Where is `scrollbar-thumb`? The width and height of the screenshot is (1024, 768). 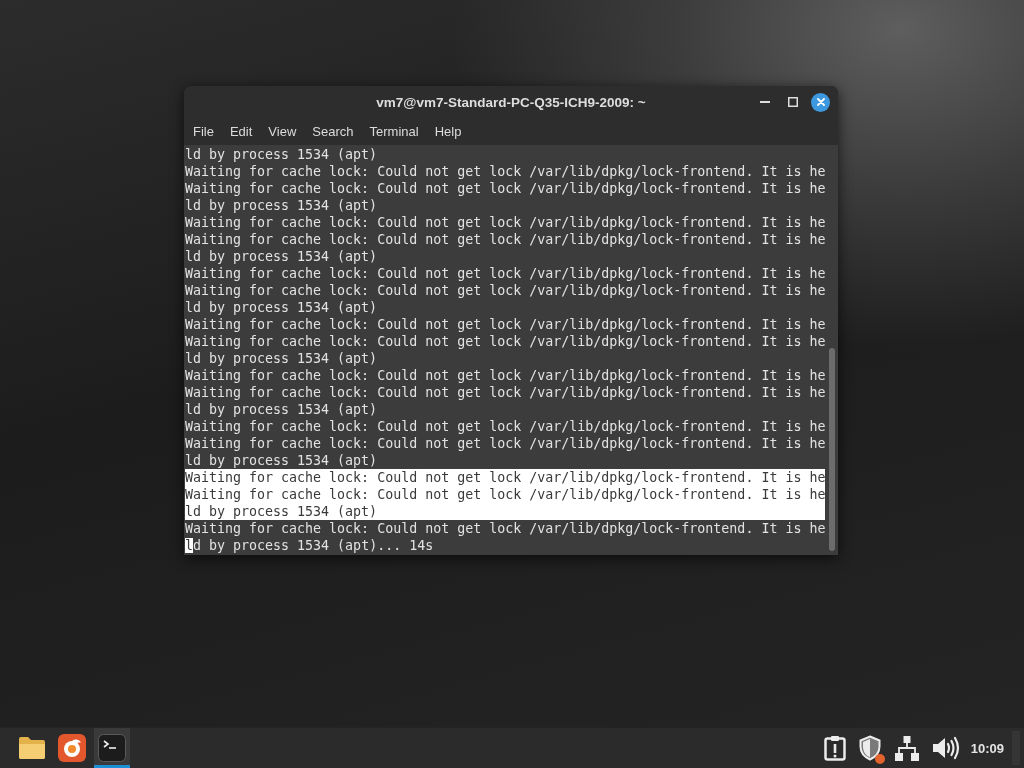 scrollbar-thumb is located at coordinates (831, 449).